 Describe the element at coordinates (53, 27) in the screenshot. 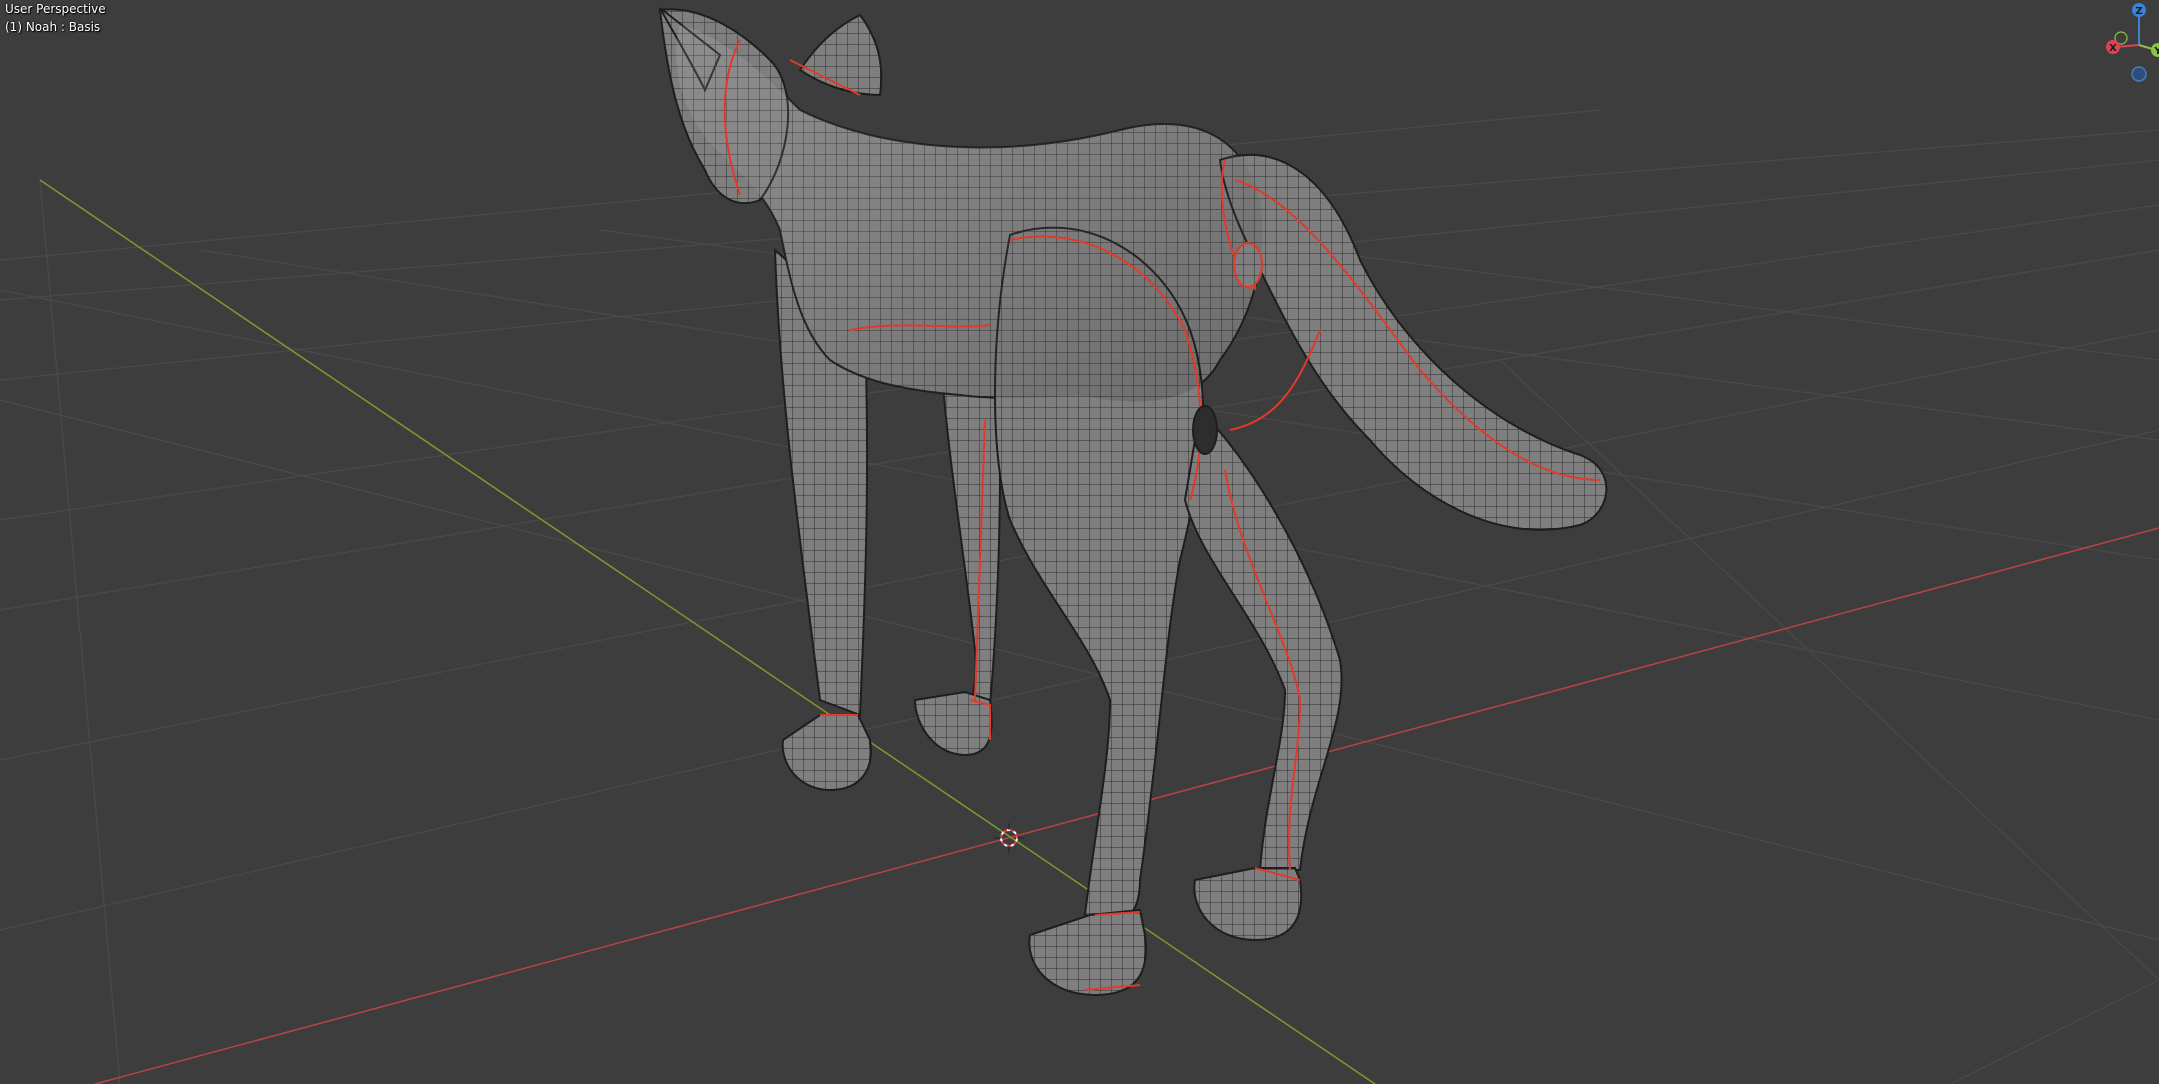

I see `object-info-label: (1) Noah : Basis` at that location.